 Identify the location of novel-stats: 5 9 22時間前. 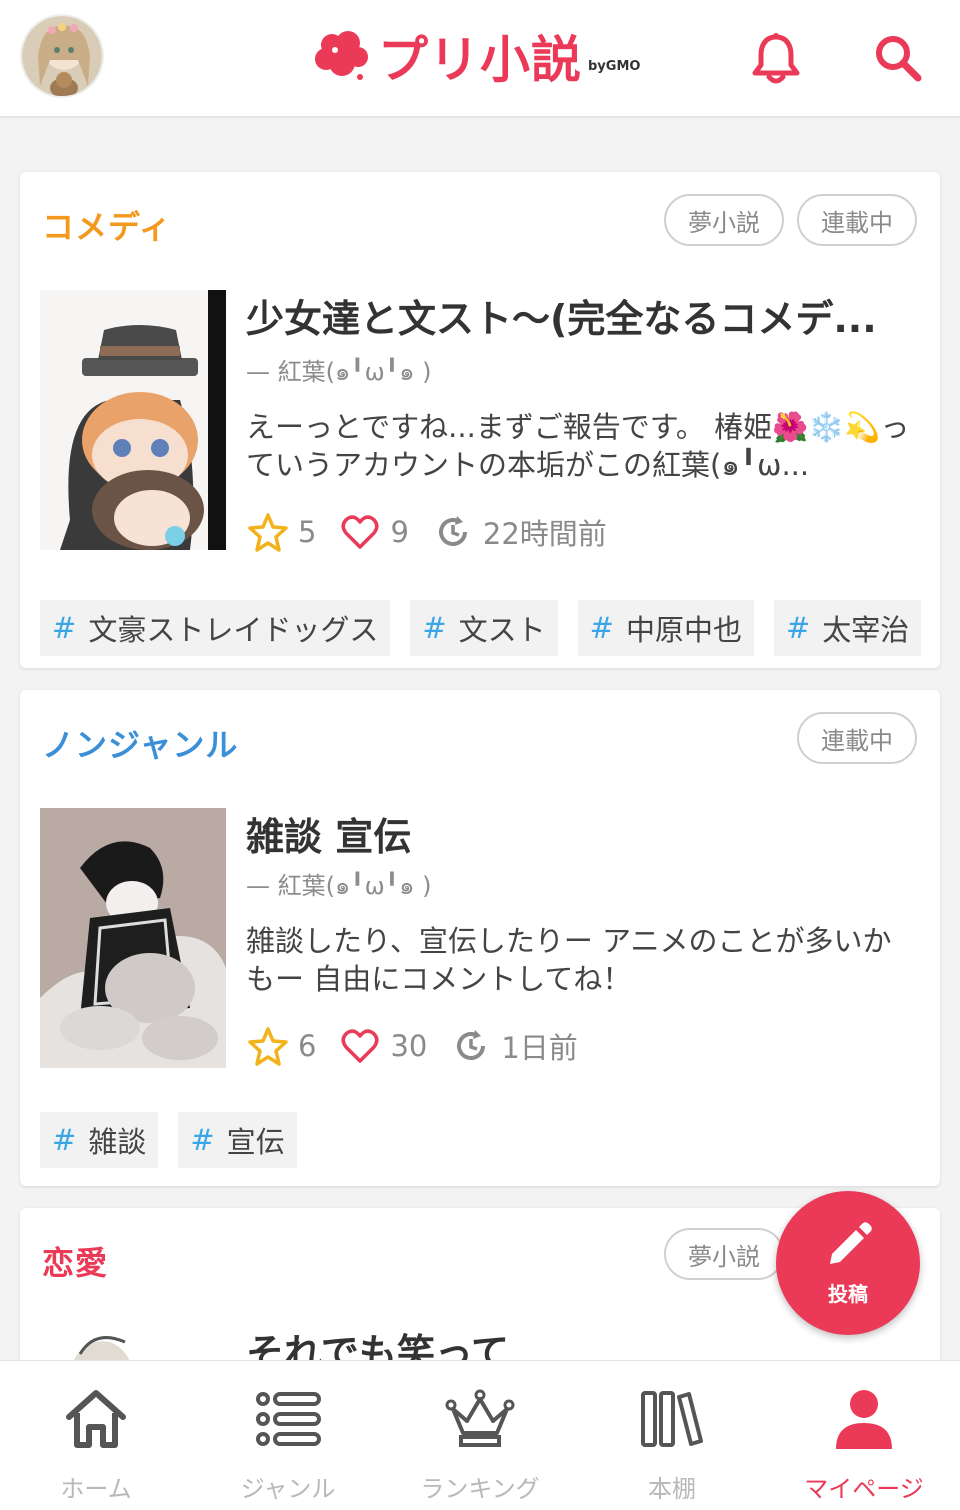
(437, 532).